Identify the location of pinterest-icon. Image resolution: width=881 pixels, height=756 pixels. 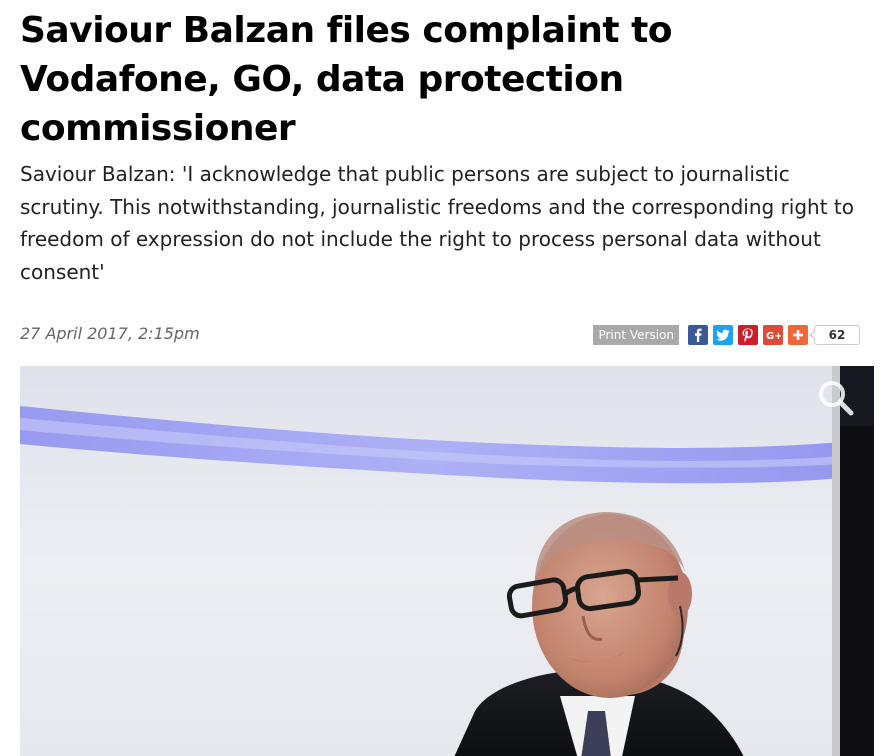
(748, 335).